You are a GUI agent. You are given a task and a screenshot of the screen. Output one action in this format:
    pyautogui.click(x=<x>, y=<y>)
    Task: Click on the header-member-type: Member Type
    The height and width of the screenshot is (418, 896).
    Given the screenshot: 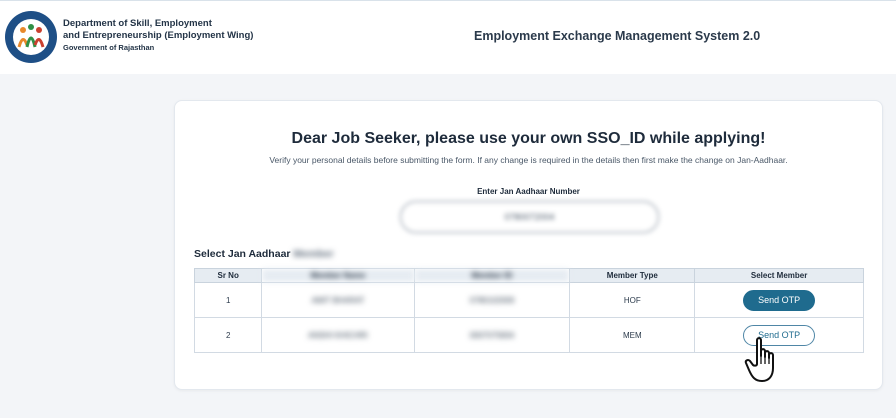 What is the action you would take?
    pyautogui.click(x=632, y=275)
    